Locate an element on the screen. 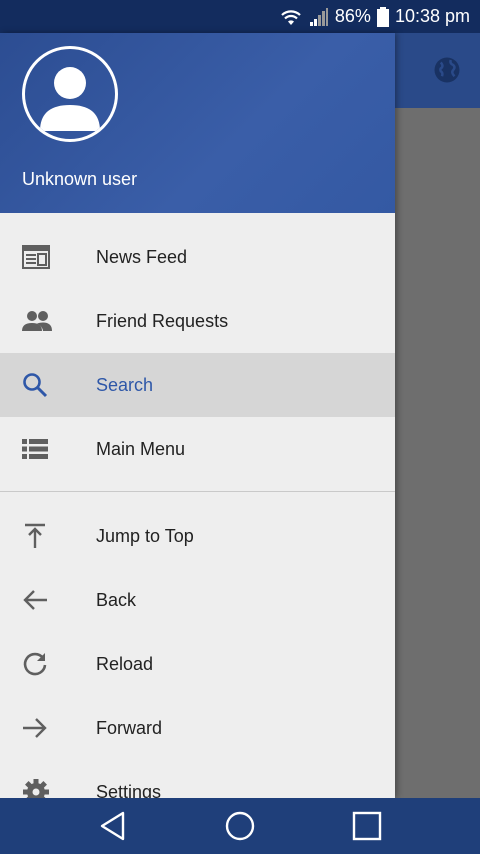 The image size is (480, 854). search-icon is located at coordinates (35, 385).